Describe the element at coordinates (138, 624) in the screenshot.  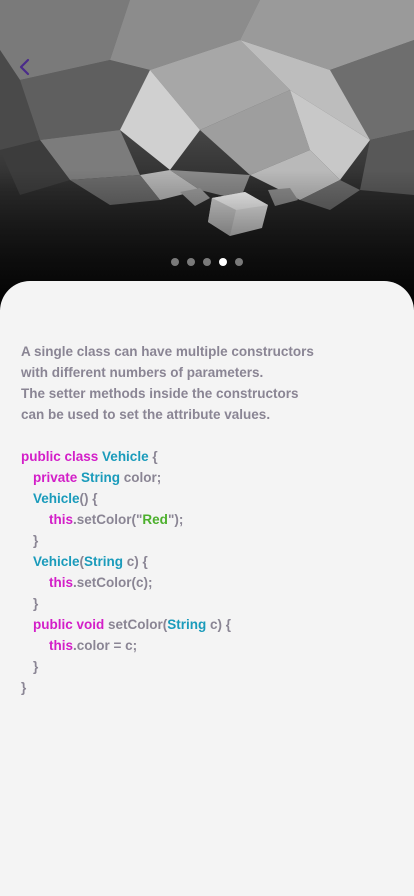
I see `code-text: setColor(` at that location.